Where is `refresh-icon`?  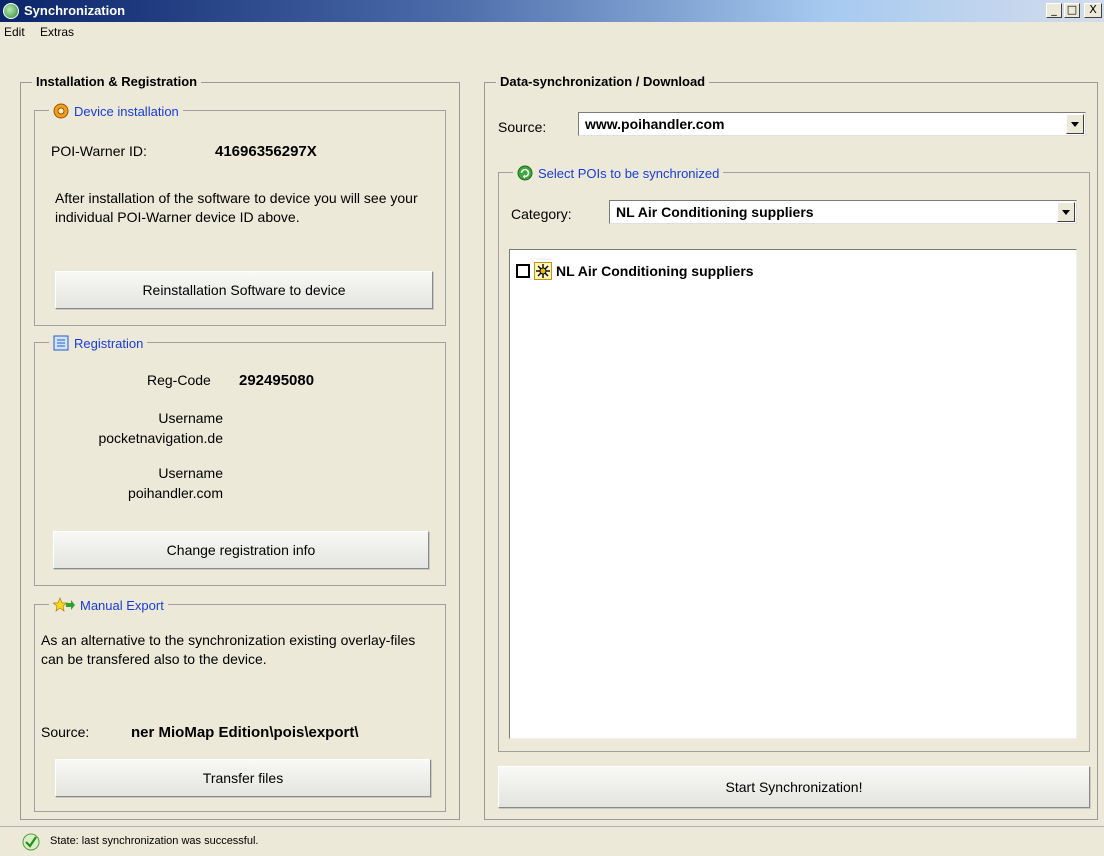 refresh-icon is located at coordinates (525, 173).